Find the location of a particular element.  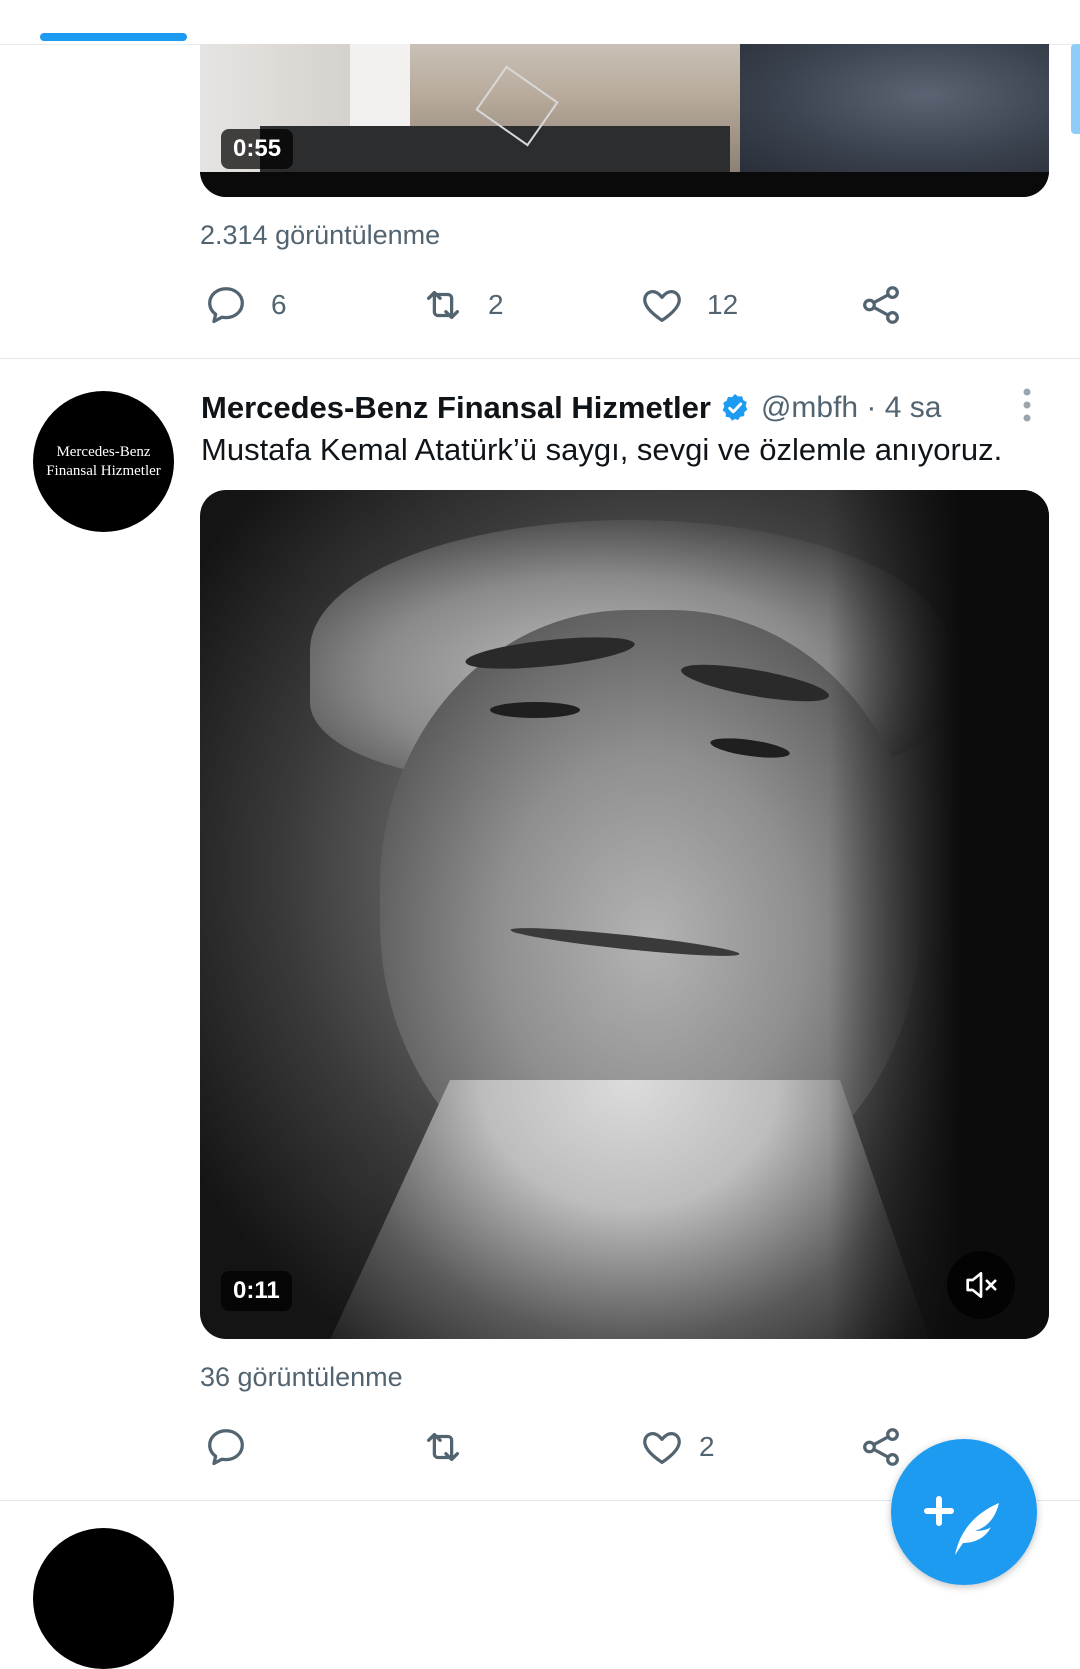

active-tab-indicator is located at coordinates (113, 37).